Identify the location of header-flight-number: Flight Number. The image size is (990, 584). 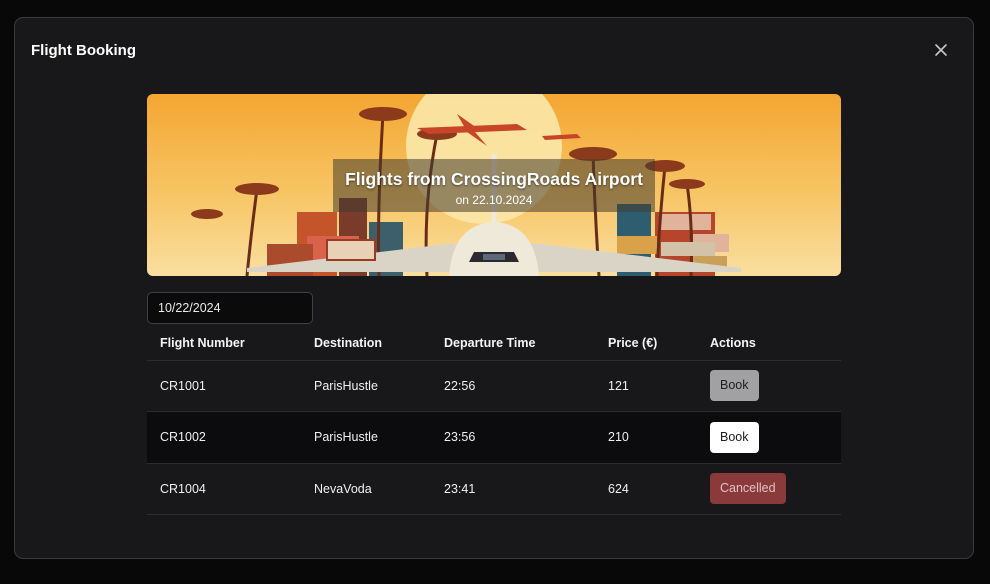
(224, 343).